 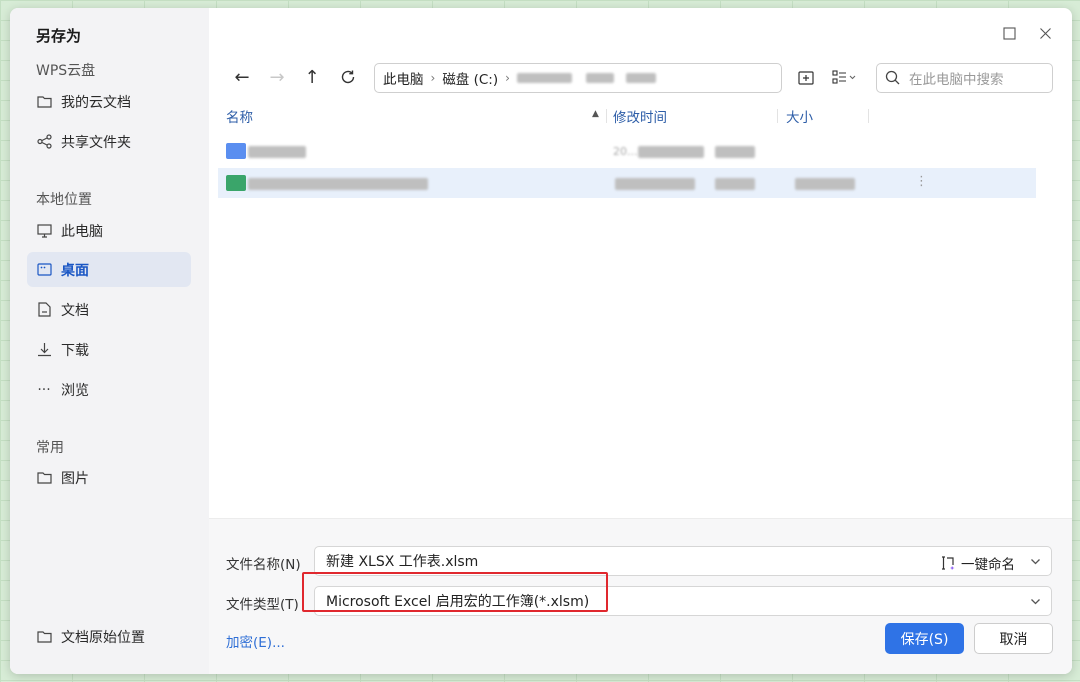 I want to click on section-wps-cloud: WPS云盘, so click(x=66, y=71).